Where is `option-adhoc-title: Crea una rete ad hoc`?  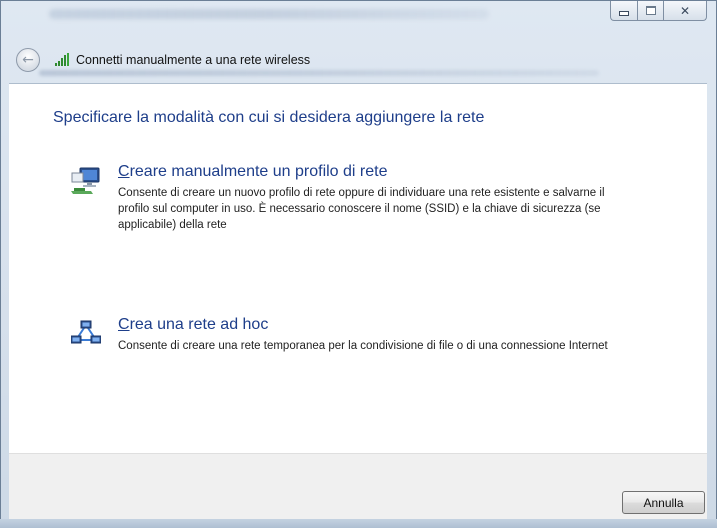 option-adhoc-title: Crea una rete ad hoc is located at coordinates (193, 325).